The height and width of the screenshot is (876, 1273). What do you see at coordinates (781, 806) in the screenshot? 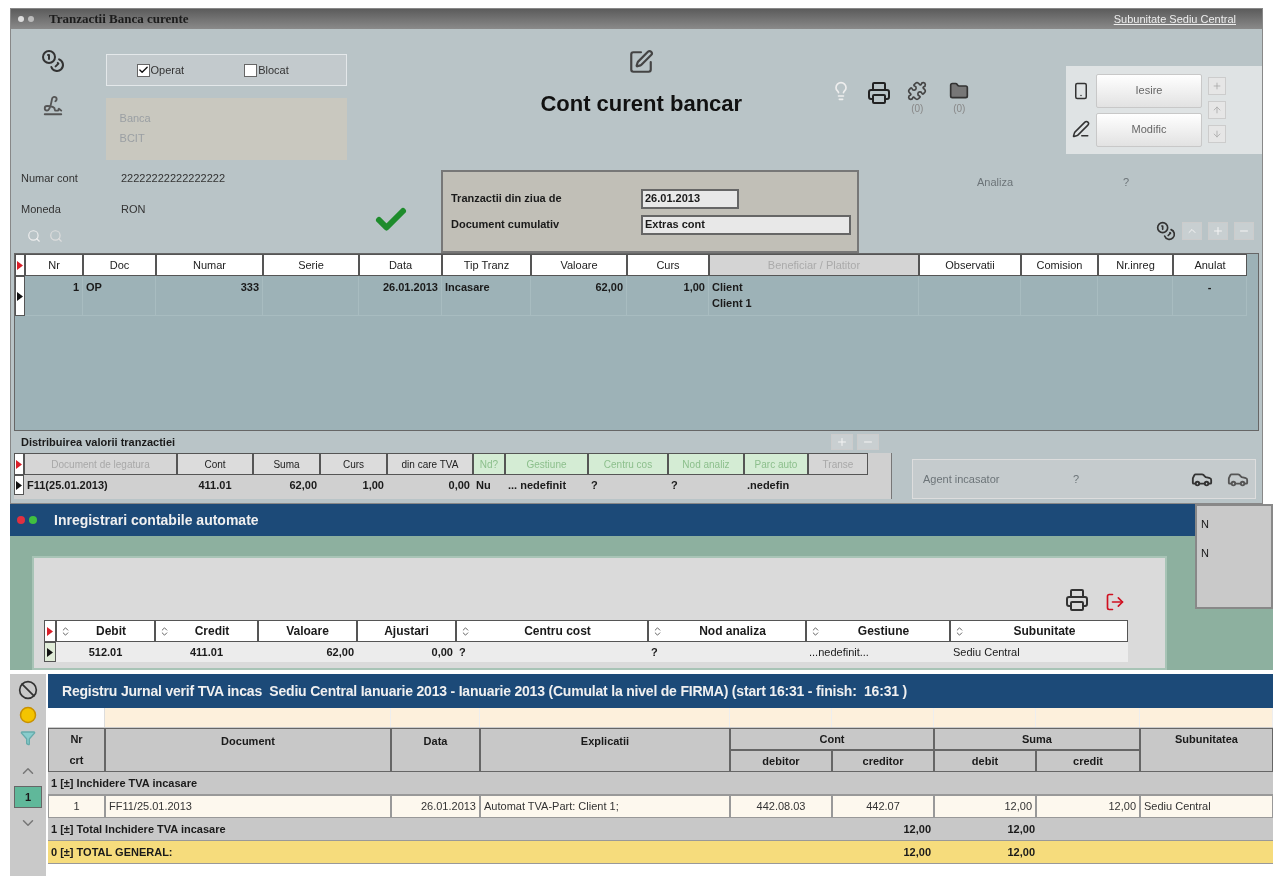
I see `table-cell: 442.08.03` at bounding box center [781, 806].